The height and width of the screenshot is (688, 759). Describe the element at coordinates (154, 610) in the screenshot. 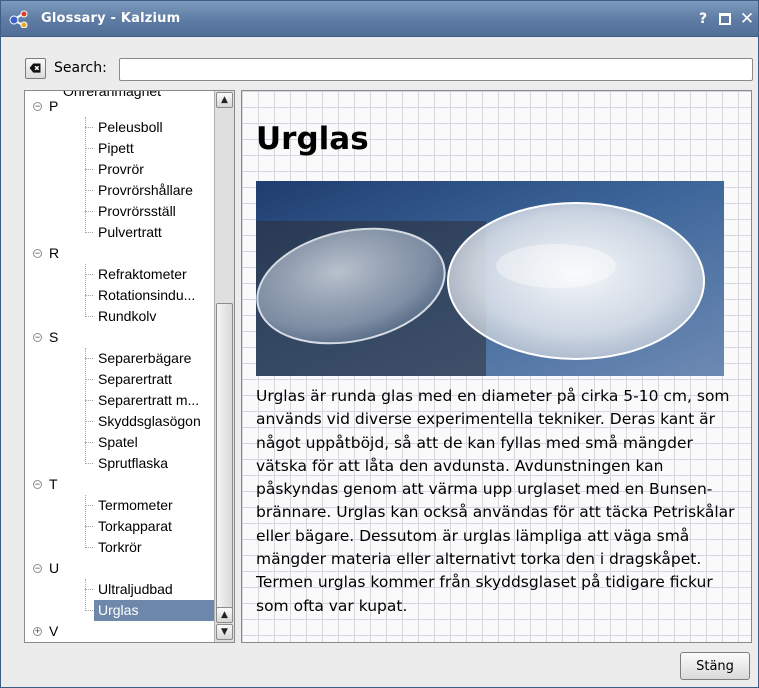

I see `tree-item: Urglas` at that location.